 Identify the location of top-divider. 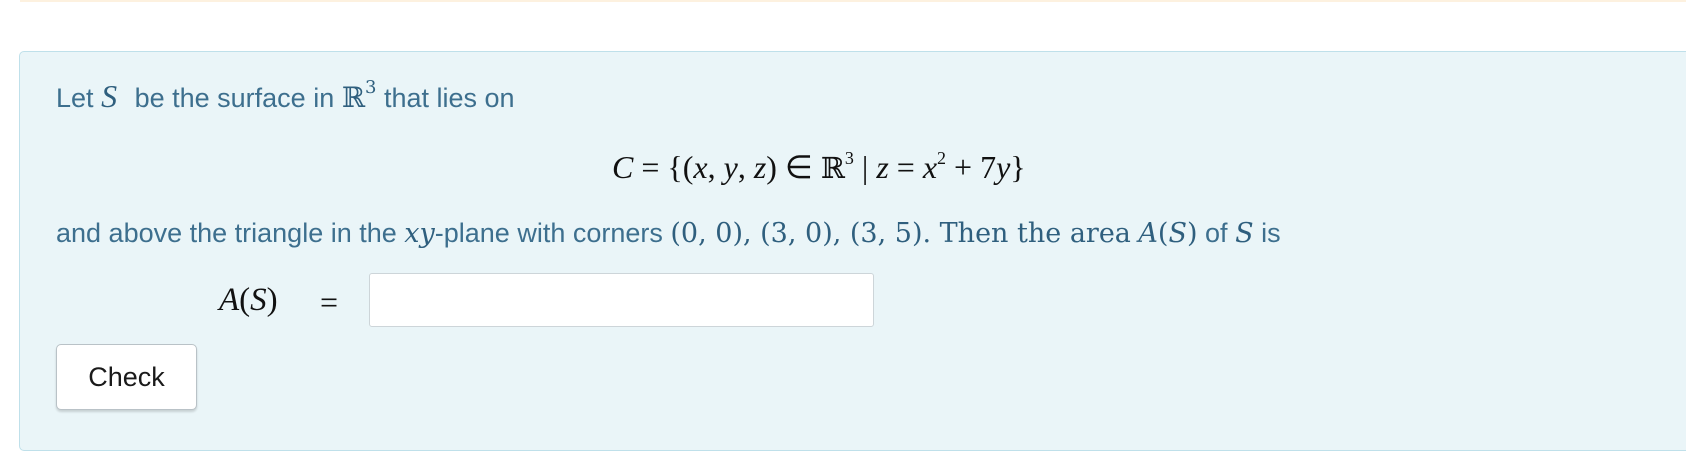
(853, 1).